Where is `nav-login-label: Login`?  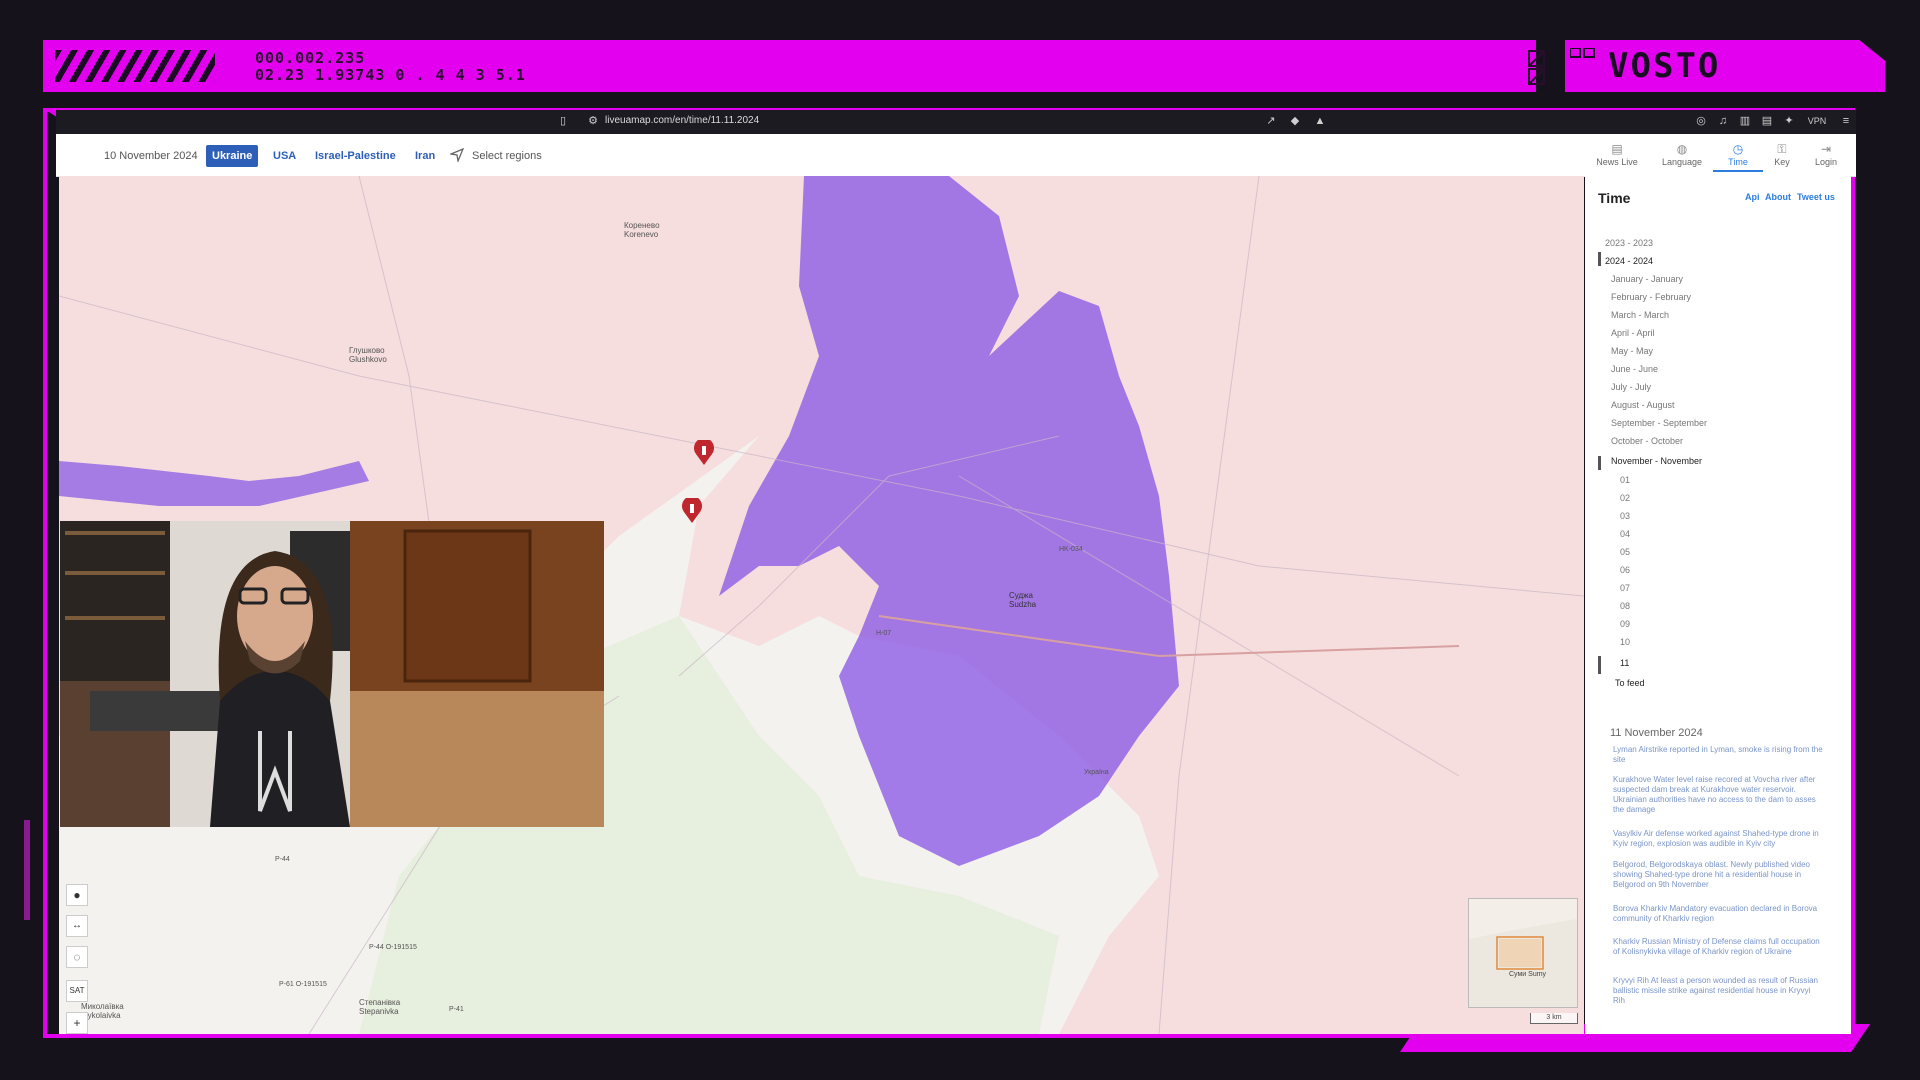
nav-login-label: Login is located at coordinates (1826, 162).